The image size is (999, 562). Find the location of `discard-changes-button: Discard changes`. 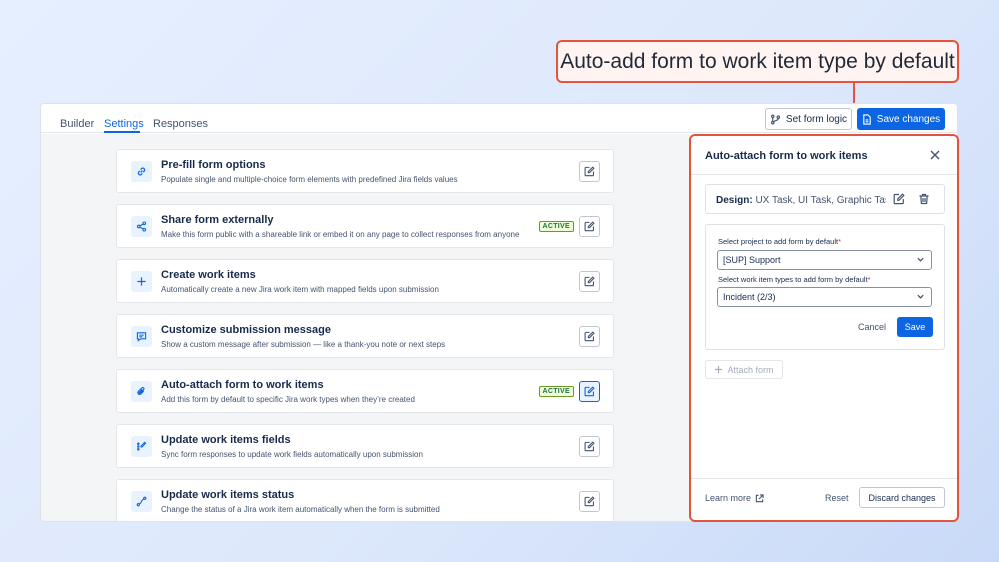

discard-changes-button: Discard changes is located at coordinates (902, 497).